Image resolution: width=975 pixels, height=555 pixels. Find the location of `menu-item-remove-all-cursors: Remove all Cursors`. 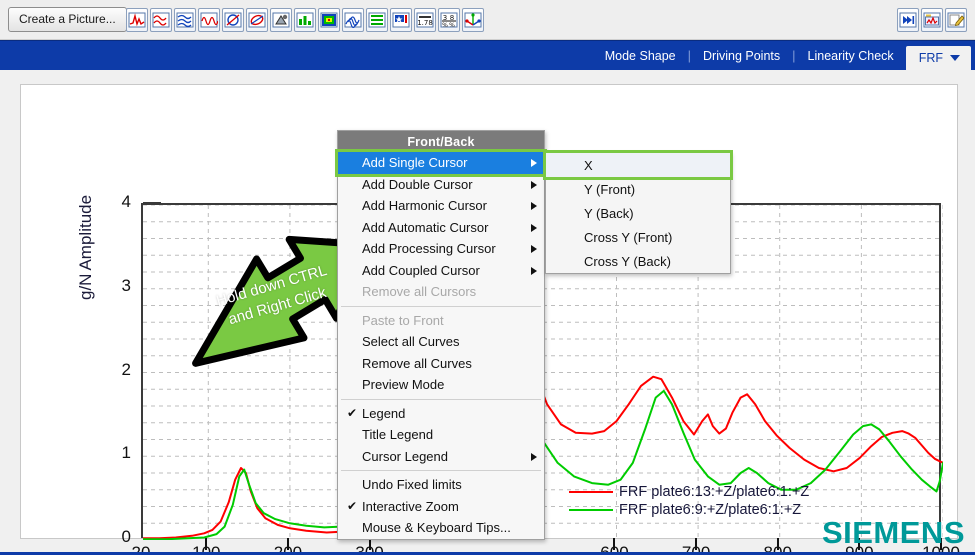

menu-item-remove-all-cursors: Remove all Cursors is located at coordinates (441, 292).